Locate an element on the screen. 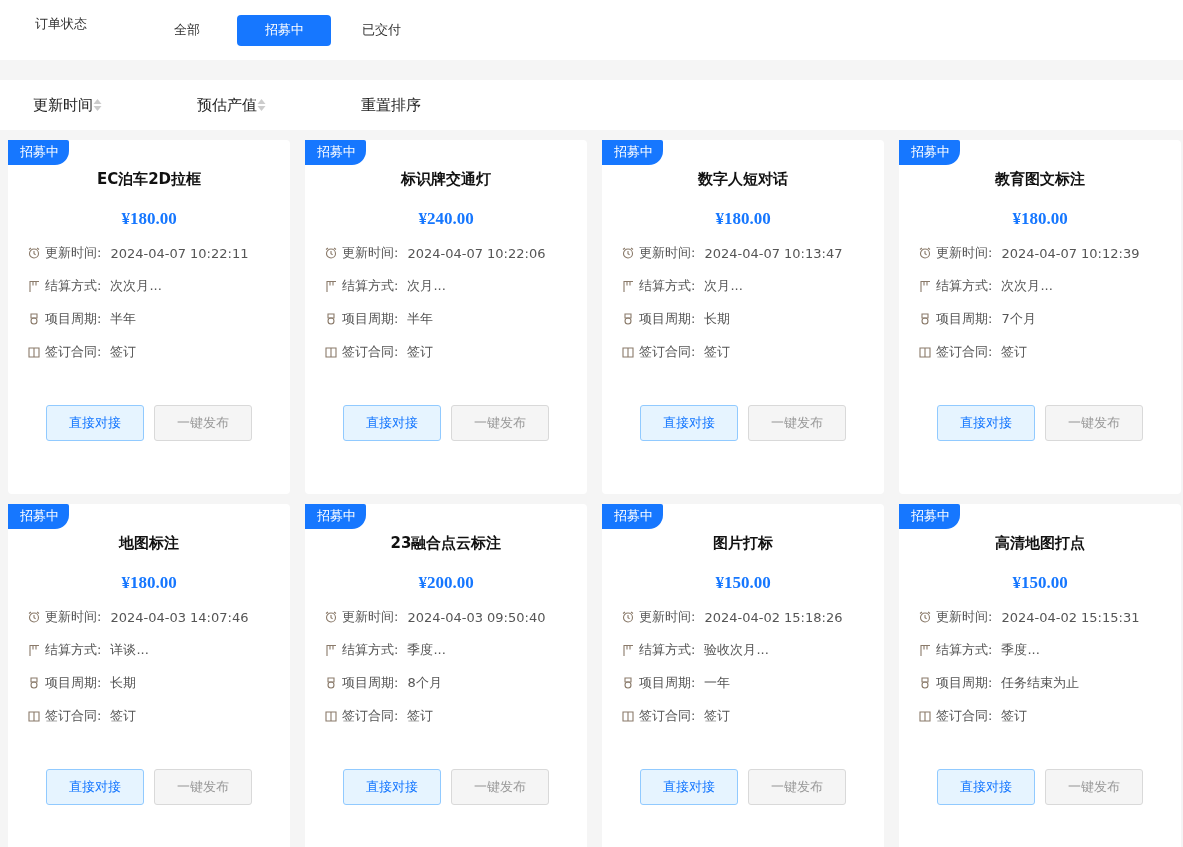 Image resolution: width=1183 pixels, height=847 pixels. project-title: 标识牌交通灯 is located at coordinates (446, 179).